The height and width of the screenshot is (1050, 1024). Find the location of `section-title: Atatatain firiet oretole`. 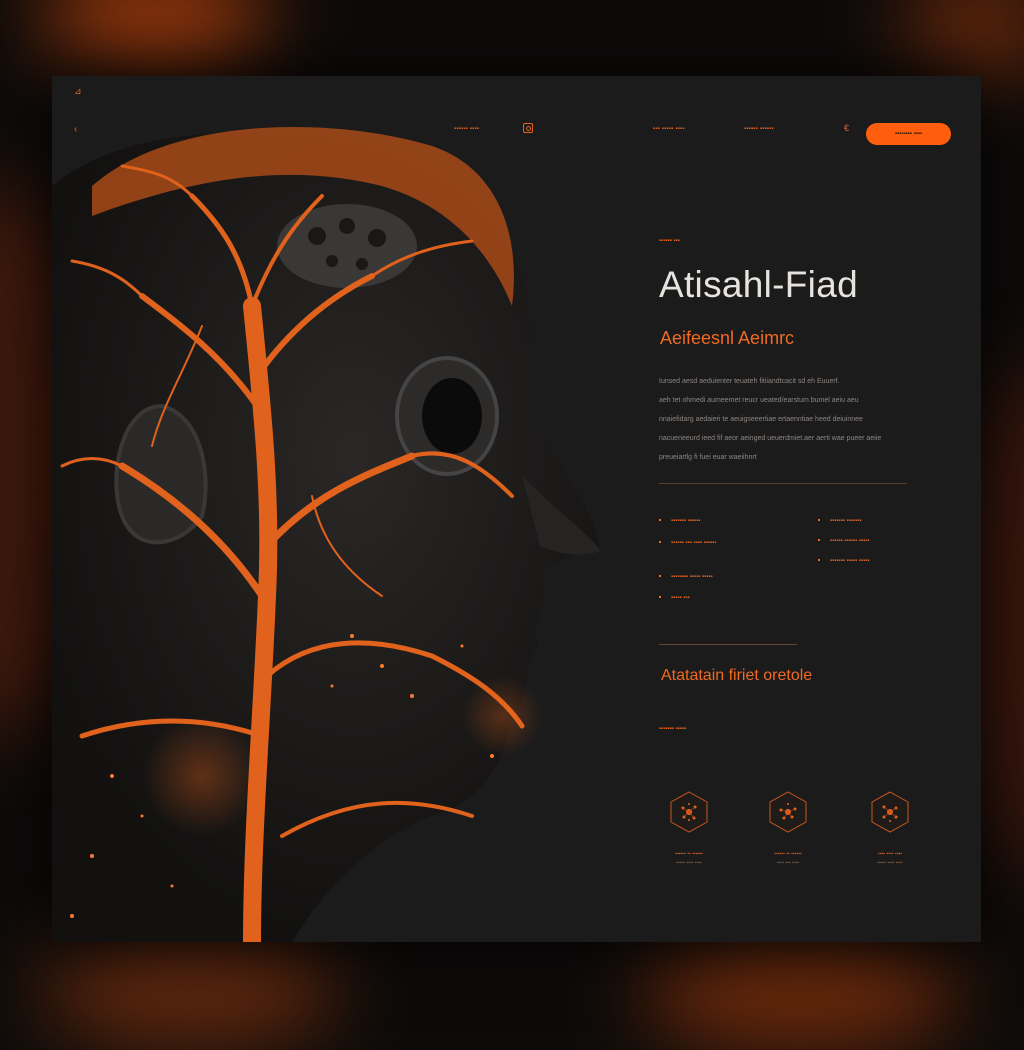

section-title: Atatatain firiet oretole is located at coordinates (737, 675).